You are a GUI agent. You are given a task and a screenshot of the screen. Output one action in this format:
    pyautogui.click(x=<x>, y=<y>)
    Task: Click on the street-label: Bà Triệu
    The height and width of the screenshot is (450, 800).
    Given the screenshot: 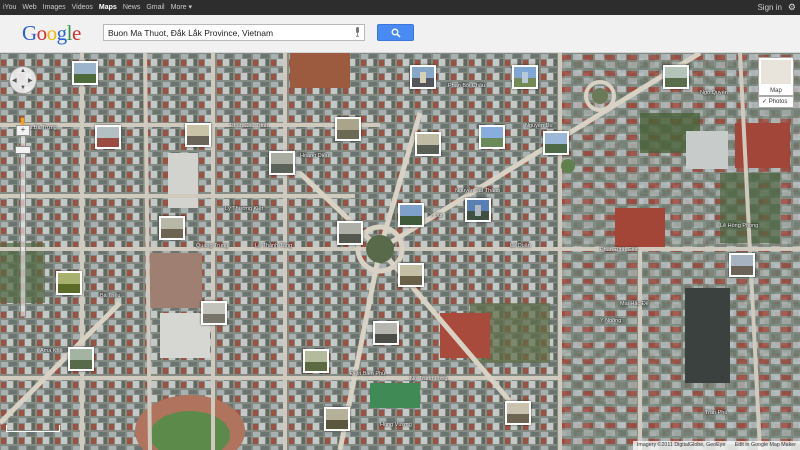 What is the action you would take?
    pyautogui.click(x=110, y=296)
    